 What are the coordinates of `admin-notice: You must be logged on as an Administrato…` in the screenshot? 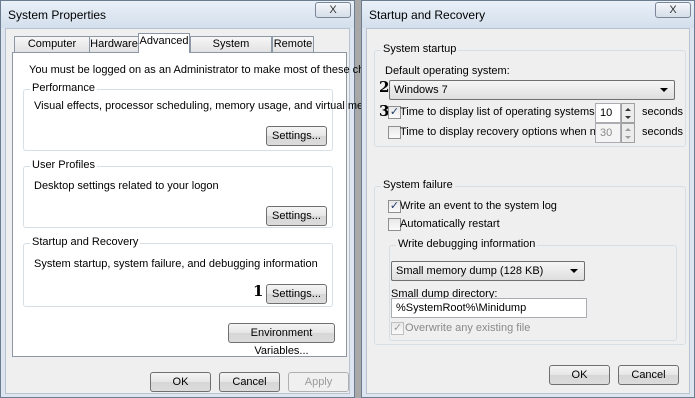 It's located at (213, 70).